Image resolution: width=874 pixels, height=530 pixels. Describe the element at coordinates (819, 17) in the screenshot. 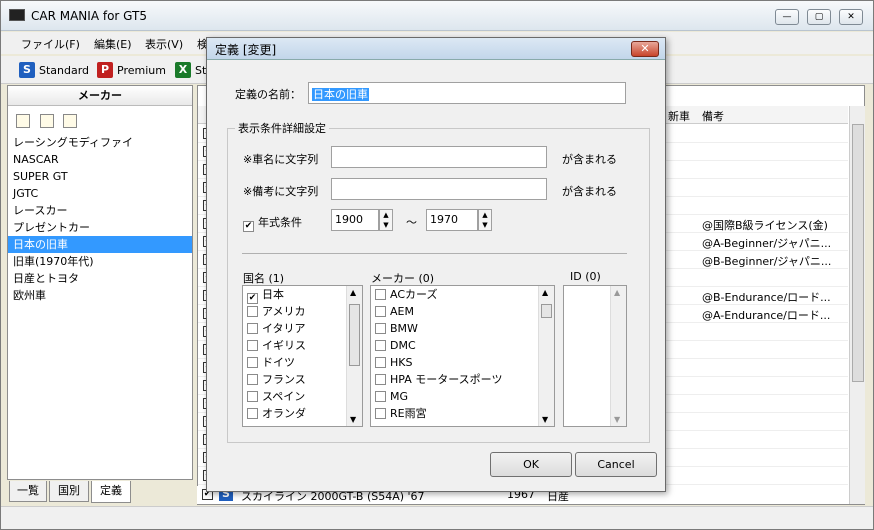

I see `maximize-button: ▢` at that location.